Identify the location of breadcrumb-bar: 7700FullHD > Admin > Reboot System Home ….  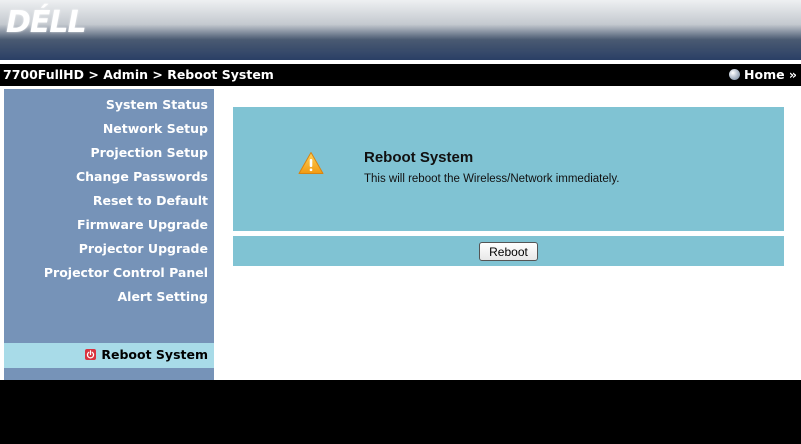
(400, 75).